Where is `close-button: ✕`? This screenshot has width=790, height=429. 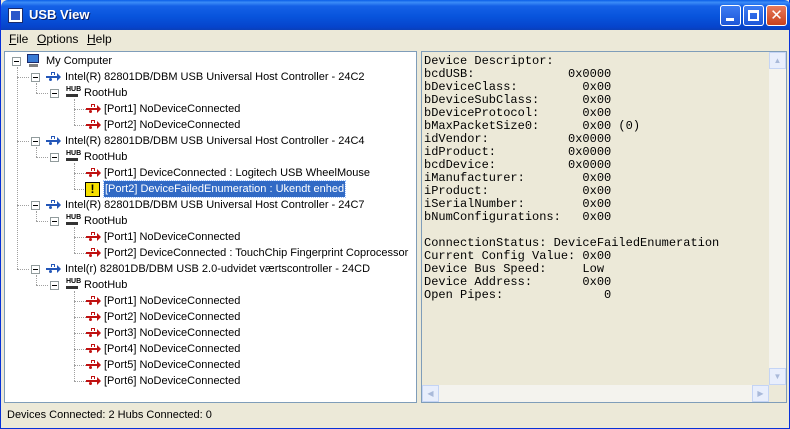
close-button: ✕ is located at coordinates (776, 15).